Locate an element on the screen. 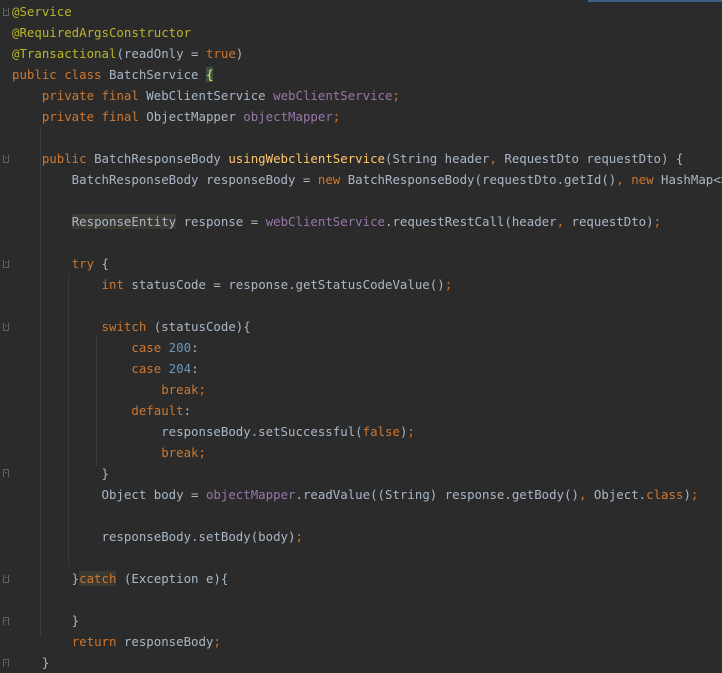 This screenshot has width=722, height=673. code-line-1: @Service is located at coordinates (42, 11).